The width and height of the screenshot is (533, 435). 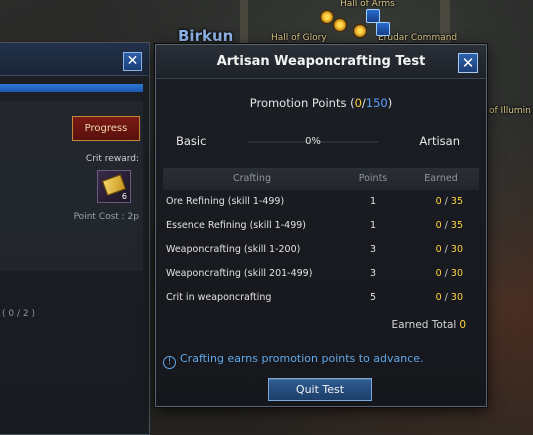 What do you see at coordinates (299, 38) in the screenshot?
I see `map-label-hall-of-glory: Hall of Glory` at bounding box center [299, 38].